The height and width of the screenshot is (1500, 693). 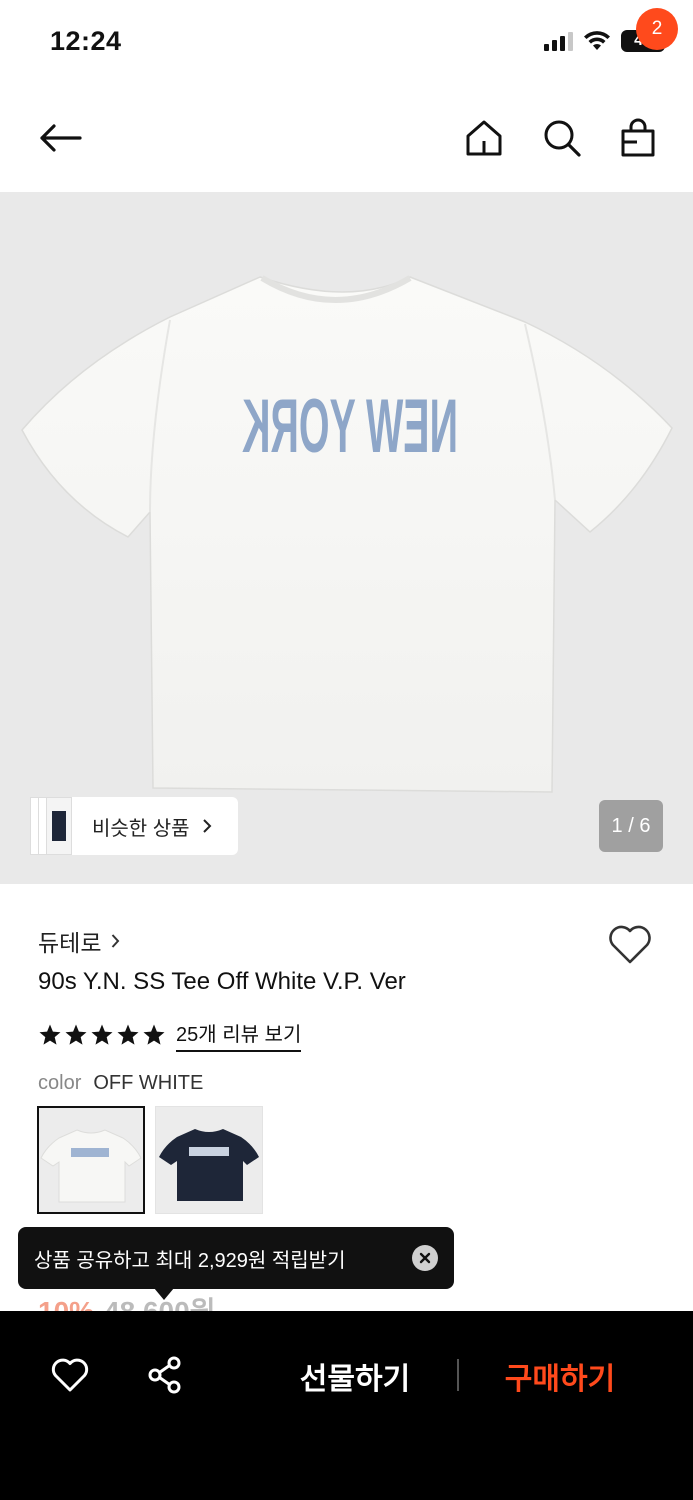 I want to click on toast-close-button, so click(x=425, y=1258).